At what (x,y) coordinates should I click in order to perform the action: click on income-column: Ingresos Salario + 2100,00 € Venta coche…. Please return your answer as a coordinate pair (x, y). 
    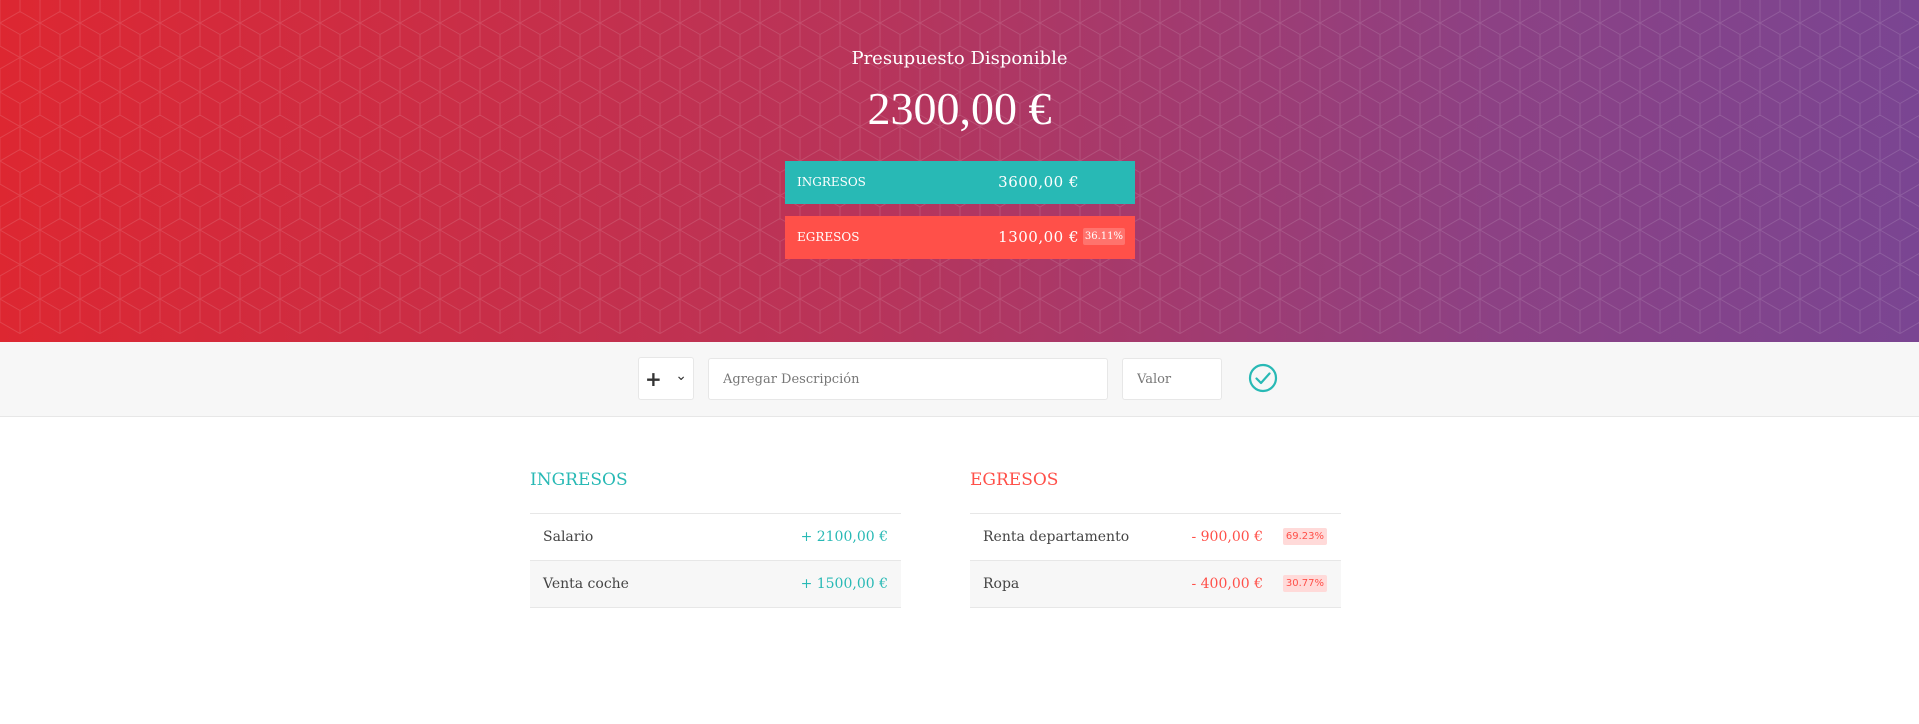
    Looking at the image, I should click on (715, 539).